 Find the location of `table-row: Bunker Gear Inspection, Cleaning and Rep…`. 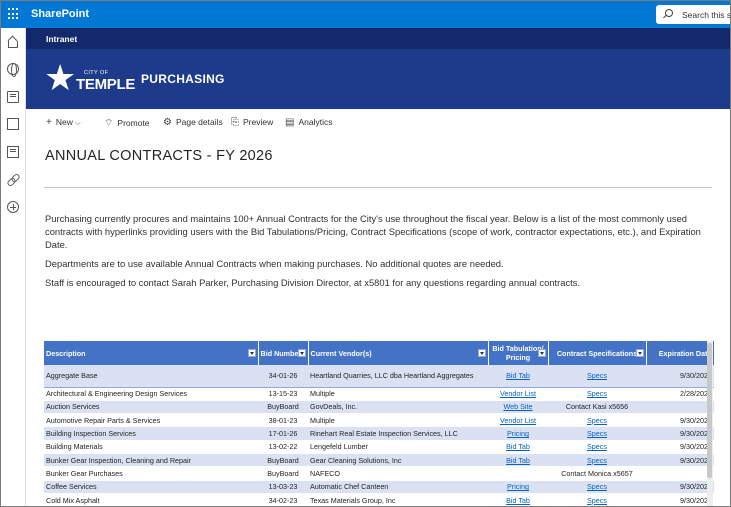

table-row: Bunker Gear Inspection, Cleaning and Rep… is located at coordinates (379, 460).